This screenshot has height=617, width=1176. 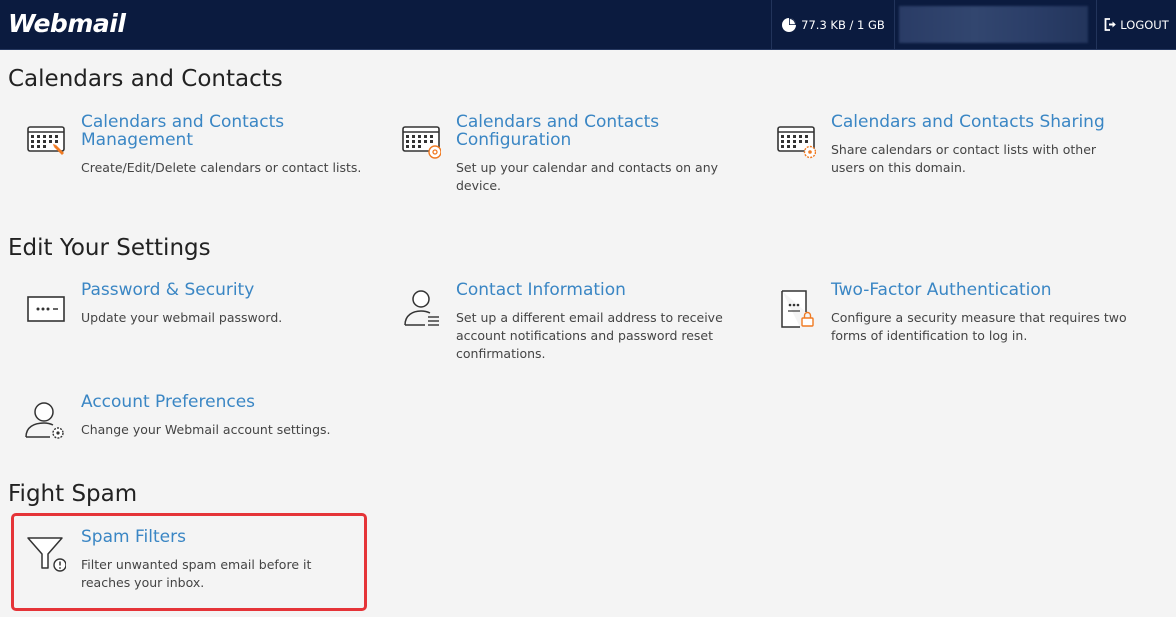 What do you see at coordinates (46, 140) in the screenshot?
I see `calendar-edit-icon` at bounding box center [46, 140].